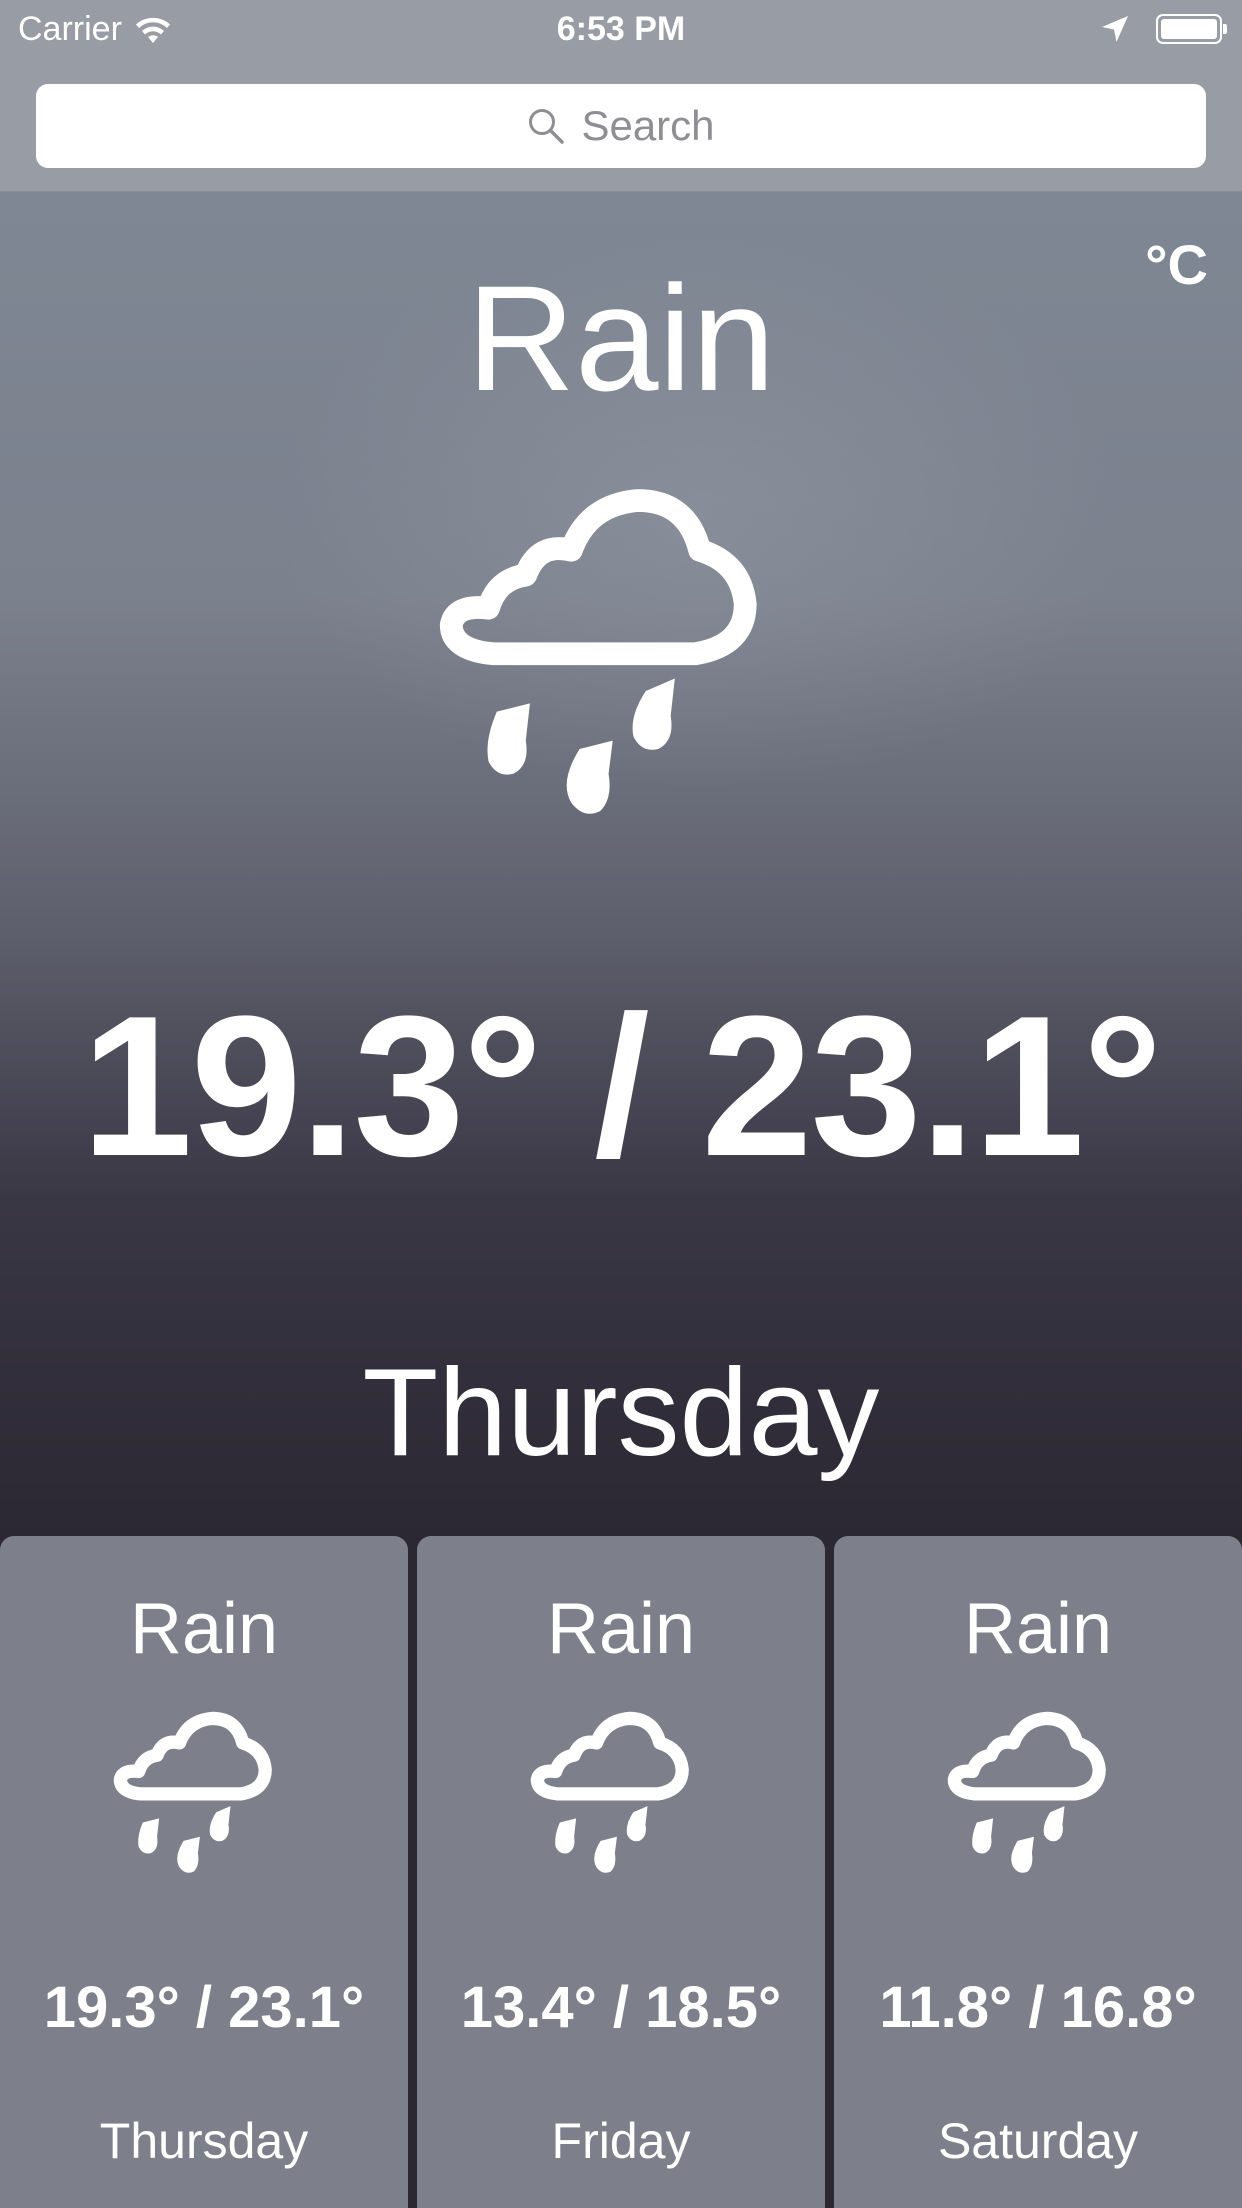 Image resolution: width=1242 pixels, height=2208 pixels. I want to click on top-bar: Carrier 6:53 PM Search, so click(621, 96).